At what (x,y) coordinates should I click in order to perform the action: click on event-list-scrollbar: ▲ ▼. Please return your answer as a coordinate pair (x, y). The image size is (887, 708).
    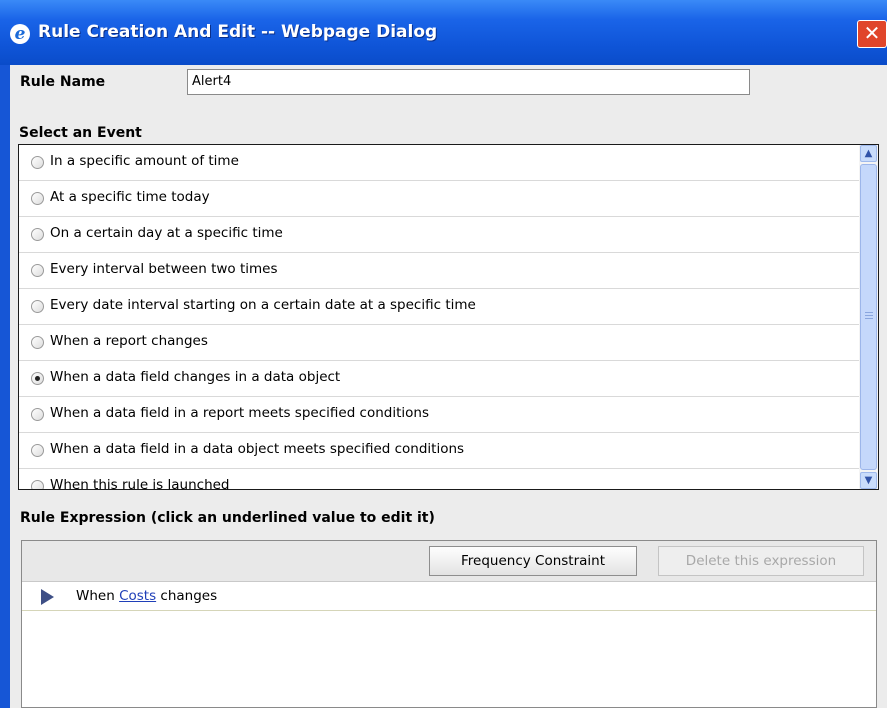
    Looking at the image, I should click on (868, 317).